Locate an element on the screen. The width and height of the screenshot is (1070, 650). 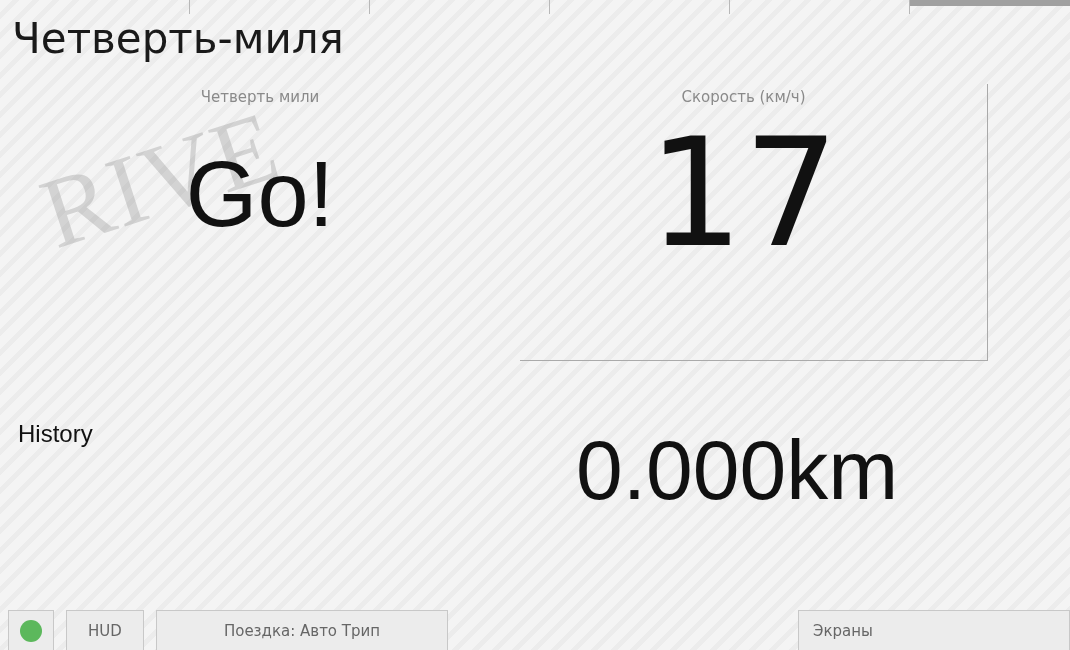
tab is located at coordinates (990, 3).